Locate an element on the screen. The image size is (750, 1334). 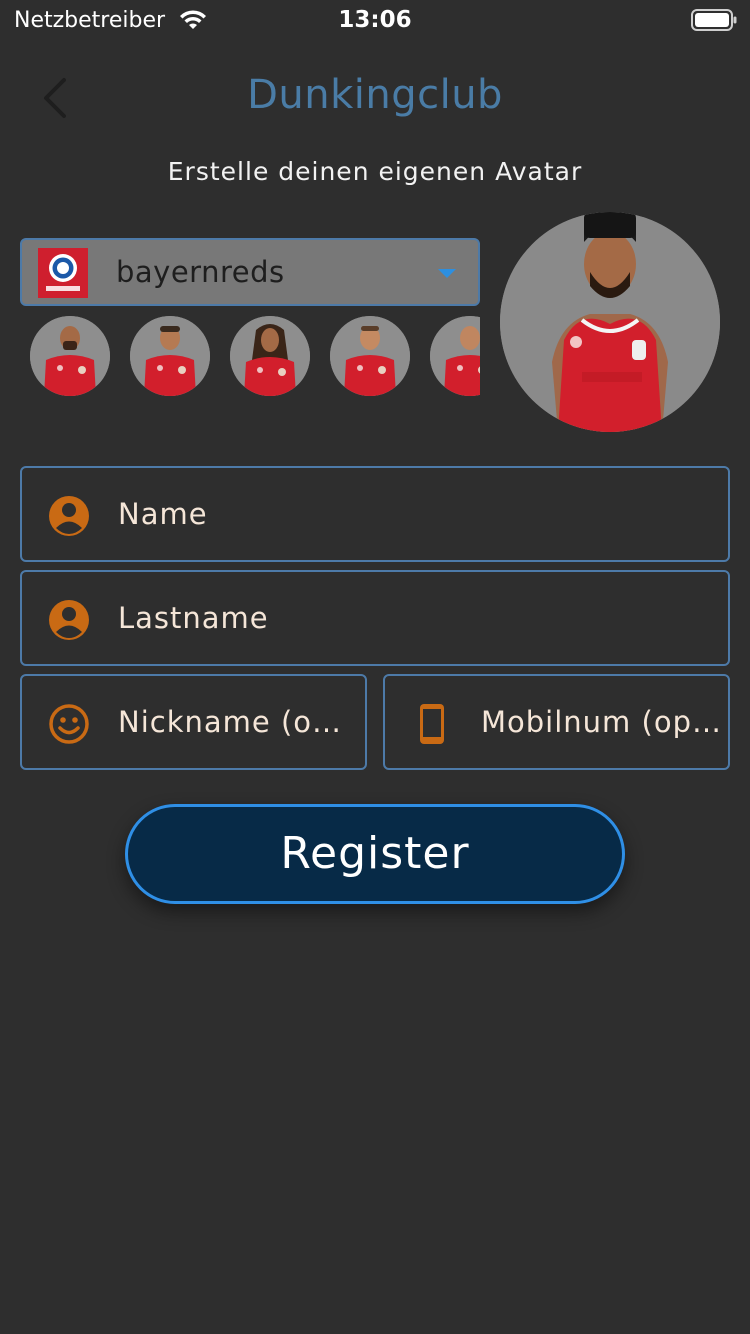
dropdown-arrow-icon is located at coordinates (447, 273).